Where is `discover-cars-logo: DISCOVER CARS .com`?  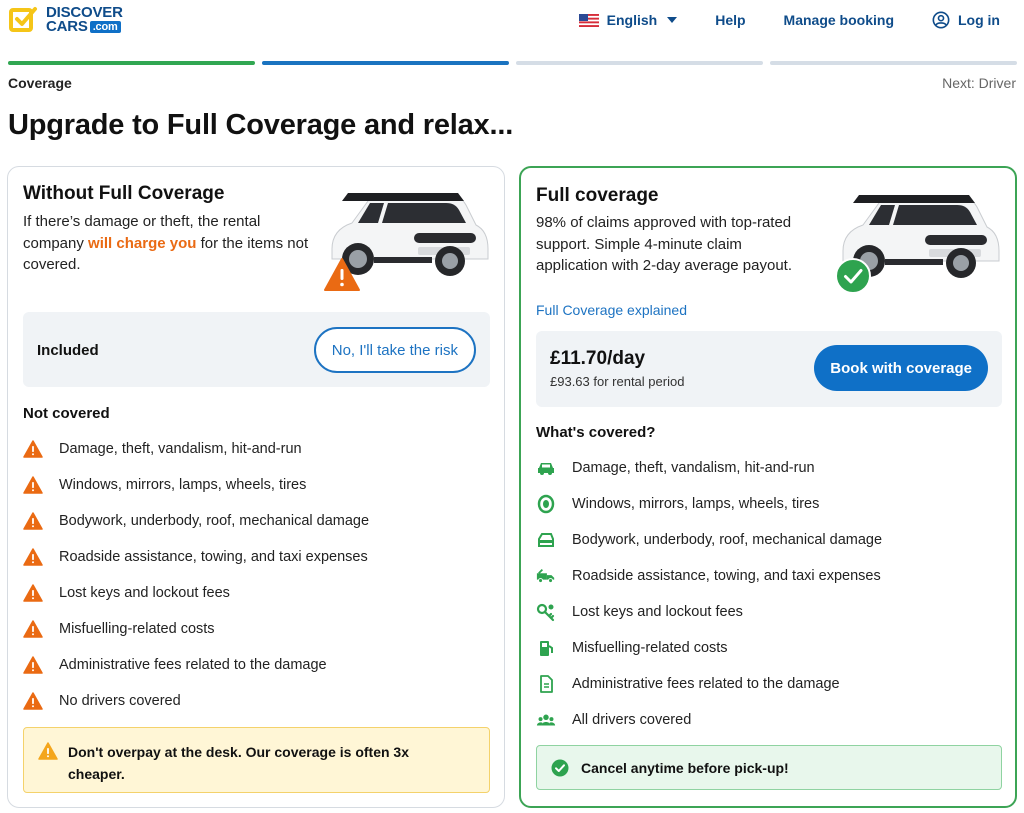
discover-cars-logo: DISCOVER CARS .com is located at coordinates (65, 20).